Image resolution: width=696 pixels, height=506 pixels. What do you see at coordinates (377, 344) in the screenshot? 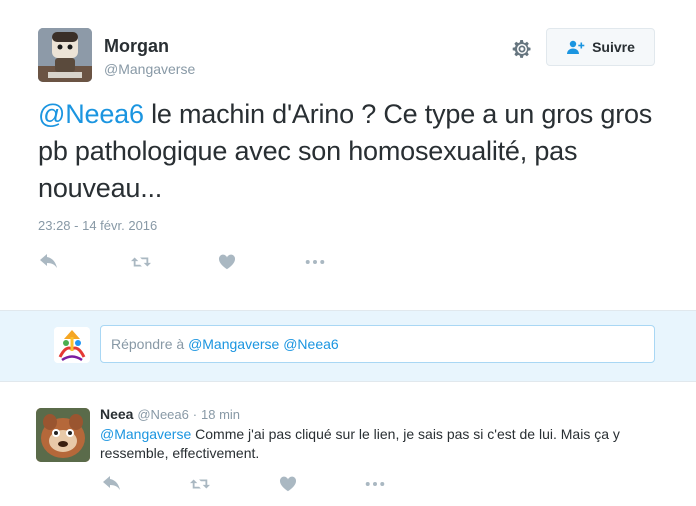
I see `reply-input: Répondre à @Mangaverse @Neea6` at bounding box center [377, 344].